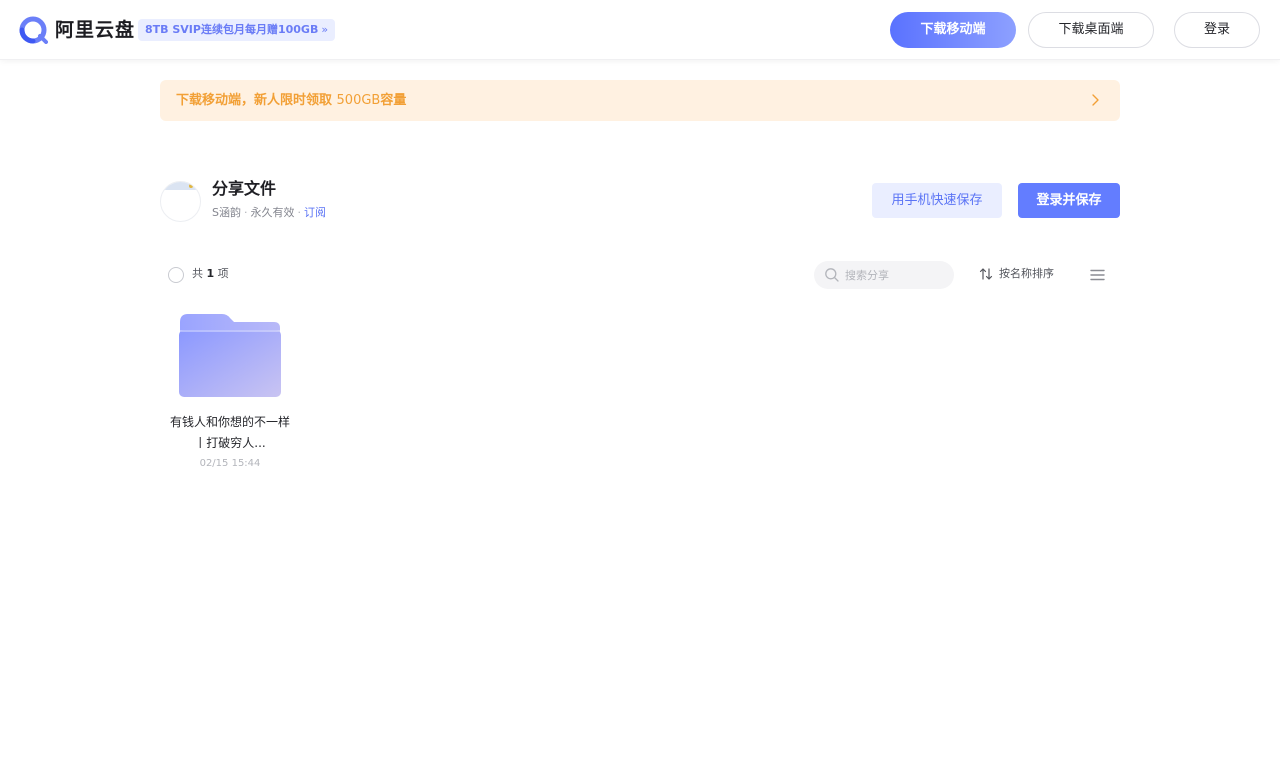 This screenshot has width=1280, height=768. I want to click on count-suffix: 项, so click(221, 273).